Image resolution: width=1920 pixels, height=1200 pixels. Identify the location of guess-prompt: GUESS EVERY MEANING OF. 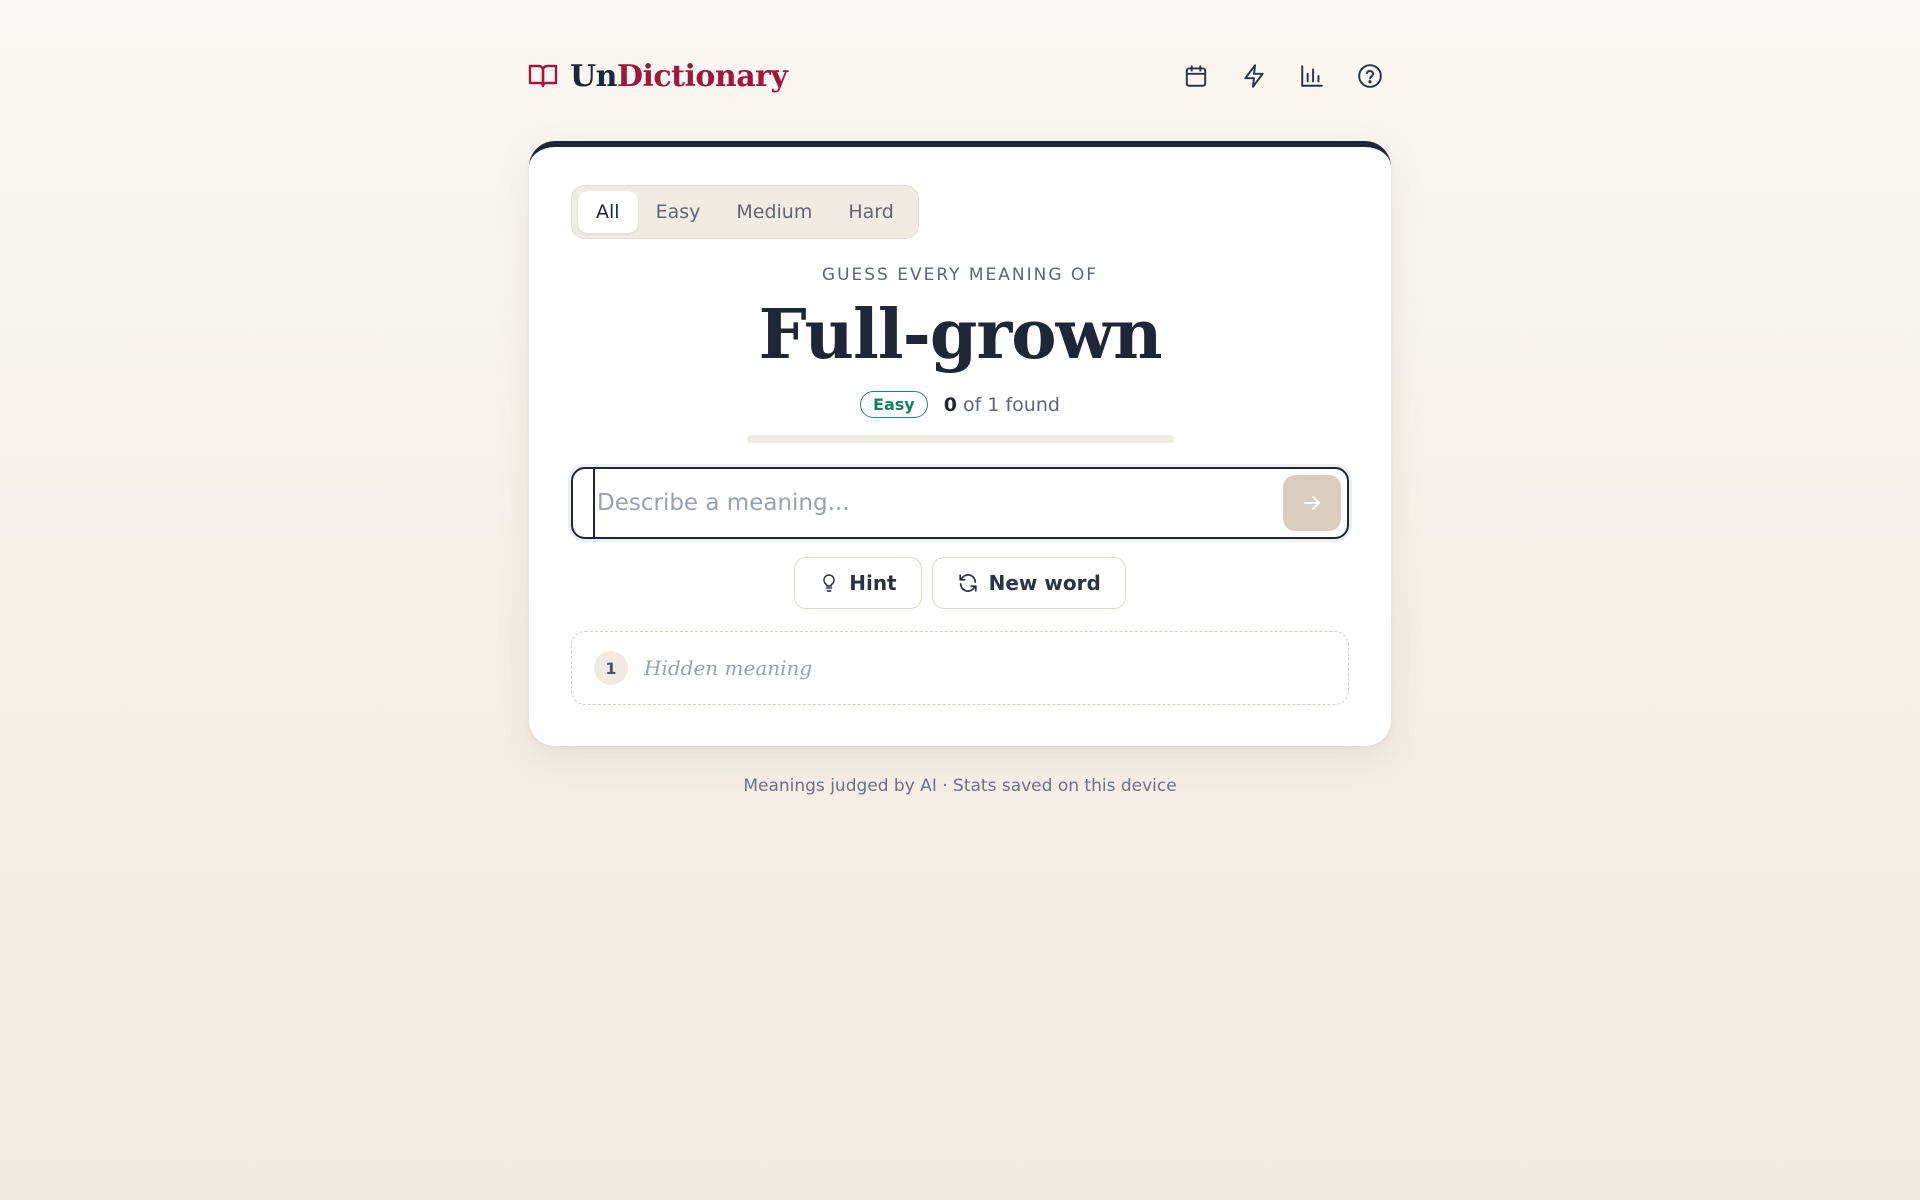
(960, 275).